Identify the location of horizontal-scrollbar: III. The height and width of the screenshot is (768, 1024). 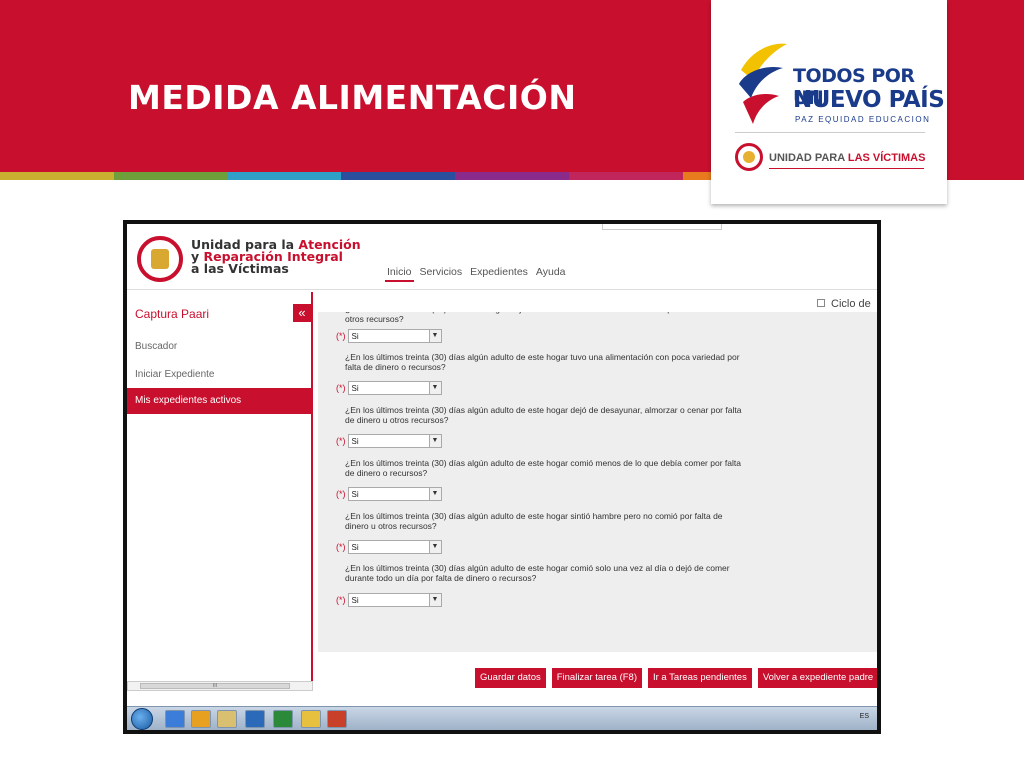
(220, 686).